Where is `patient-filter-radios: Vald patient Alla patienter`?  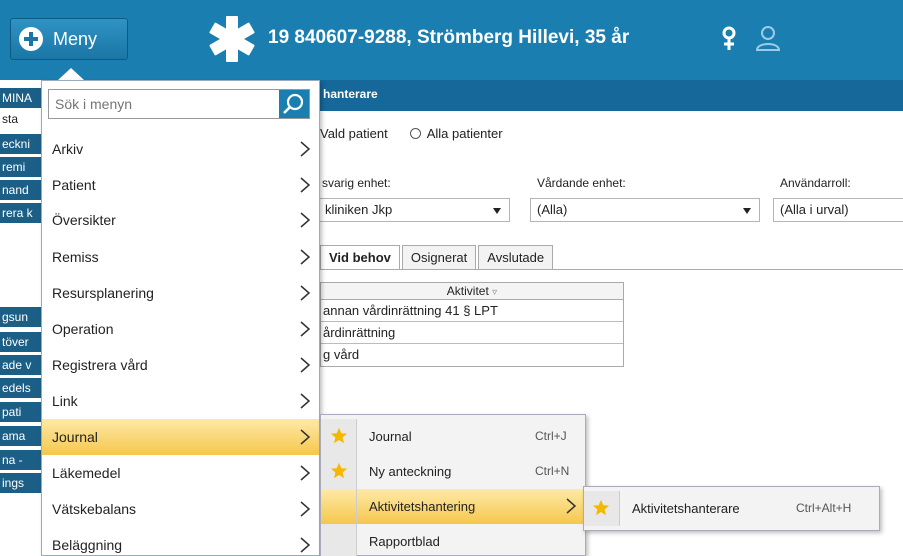
patient-filter-radios: Vald patient Alla patienter is located at coordinates (411, 133).